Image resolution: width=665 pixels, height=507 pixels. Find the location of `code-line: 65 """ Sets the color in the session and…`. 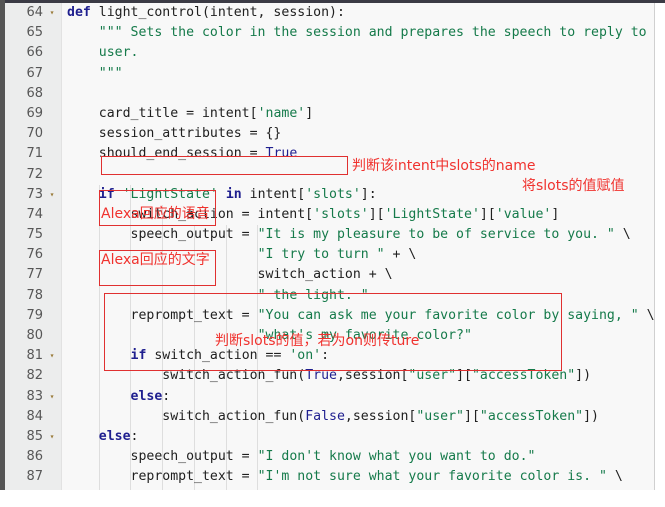

code-line: 65 """ Sets the color in the session and… is located at coordinates (330, 33).